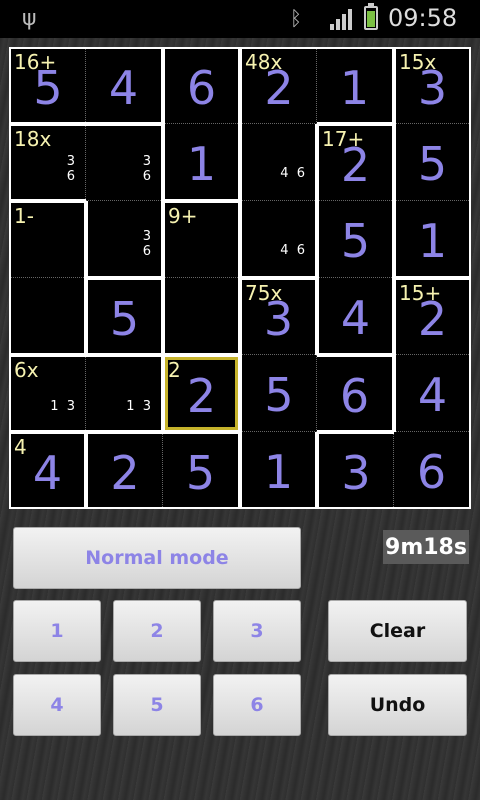  What do you see at coordinates (355, 163) in the screenshot?
I see `grid-cell-r2-c5: 2 17+` at bounding box center [355, 163].